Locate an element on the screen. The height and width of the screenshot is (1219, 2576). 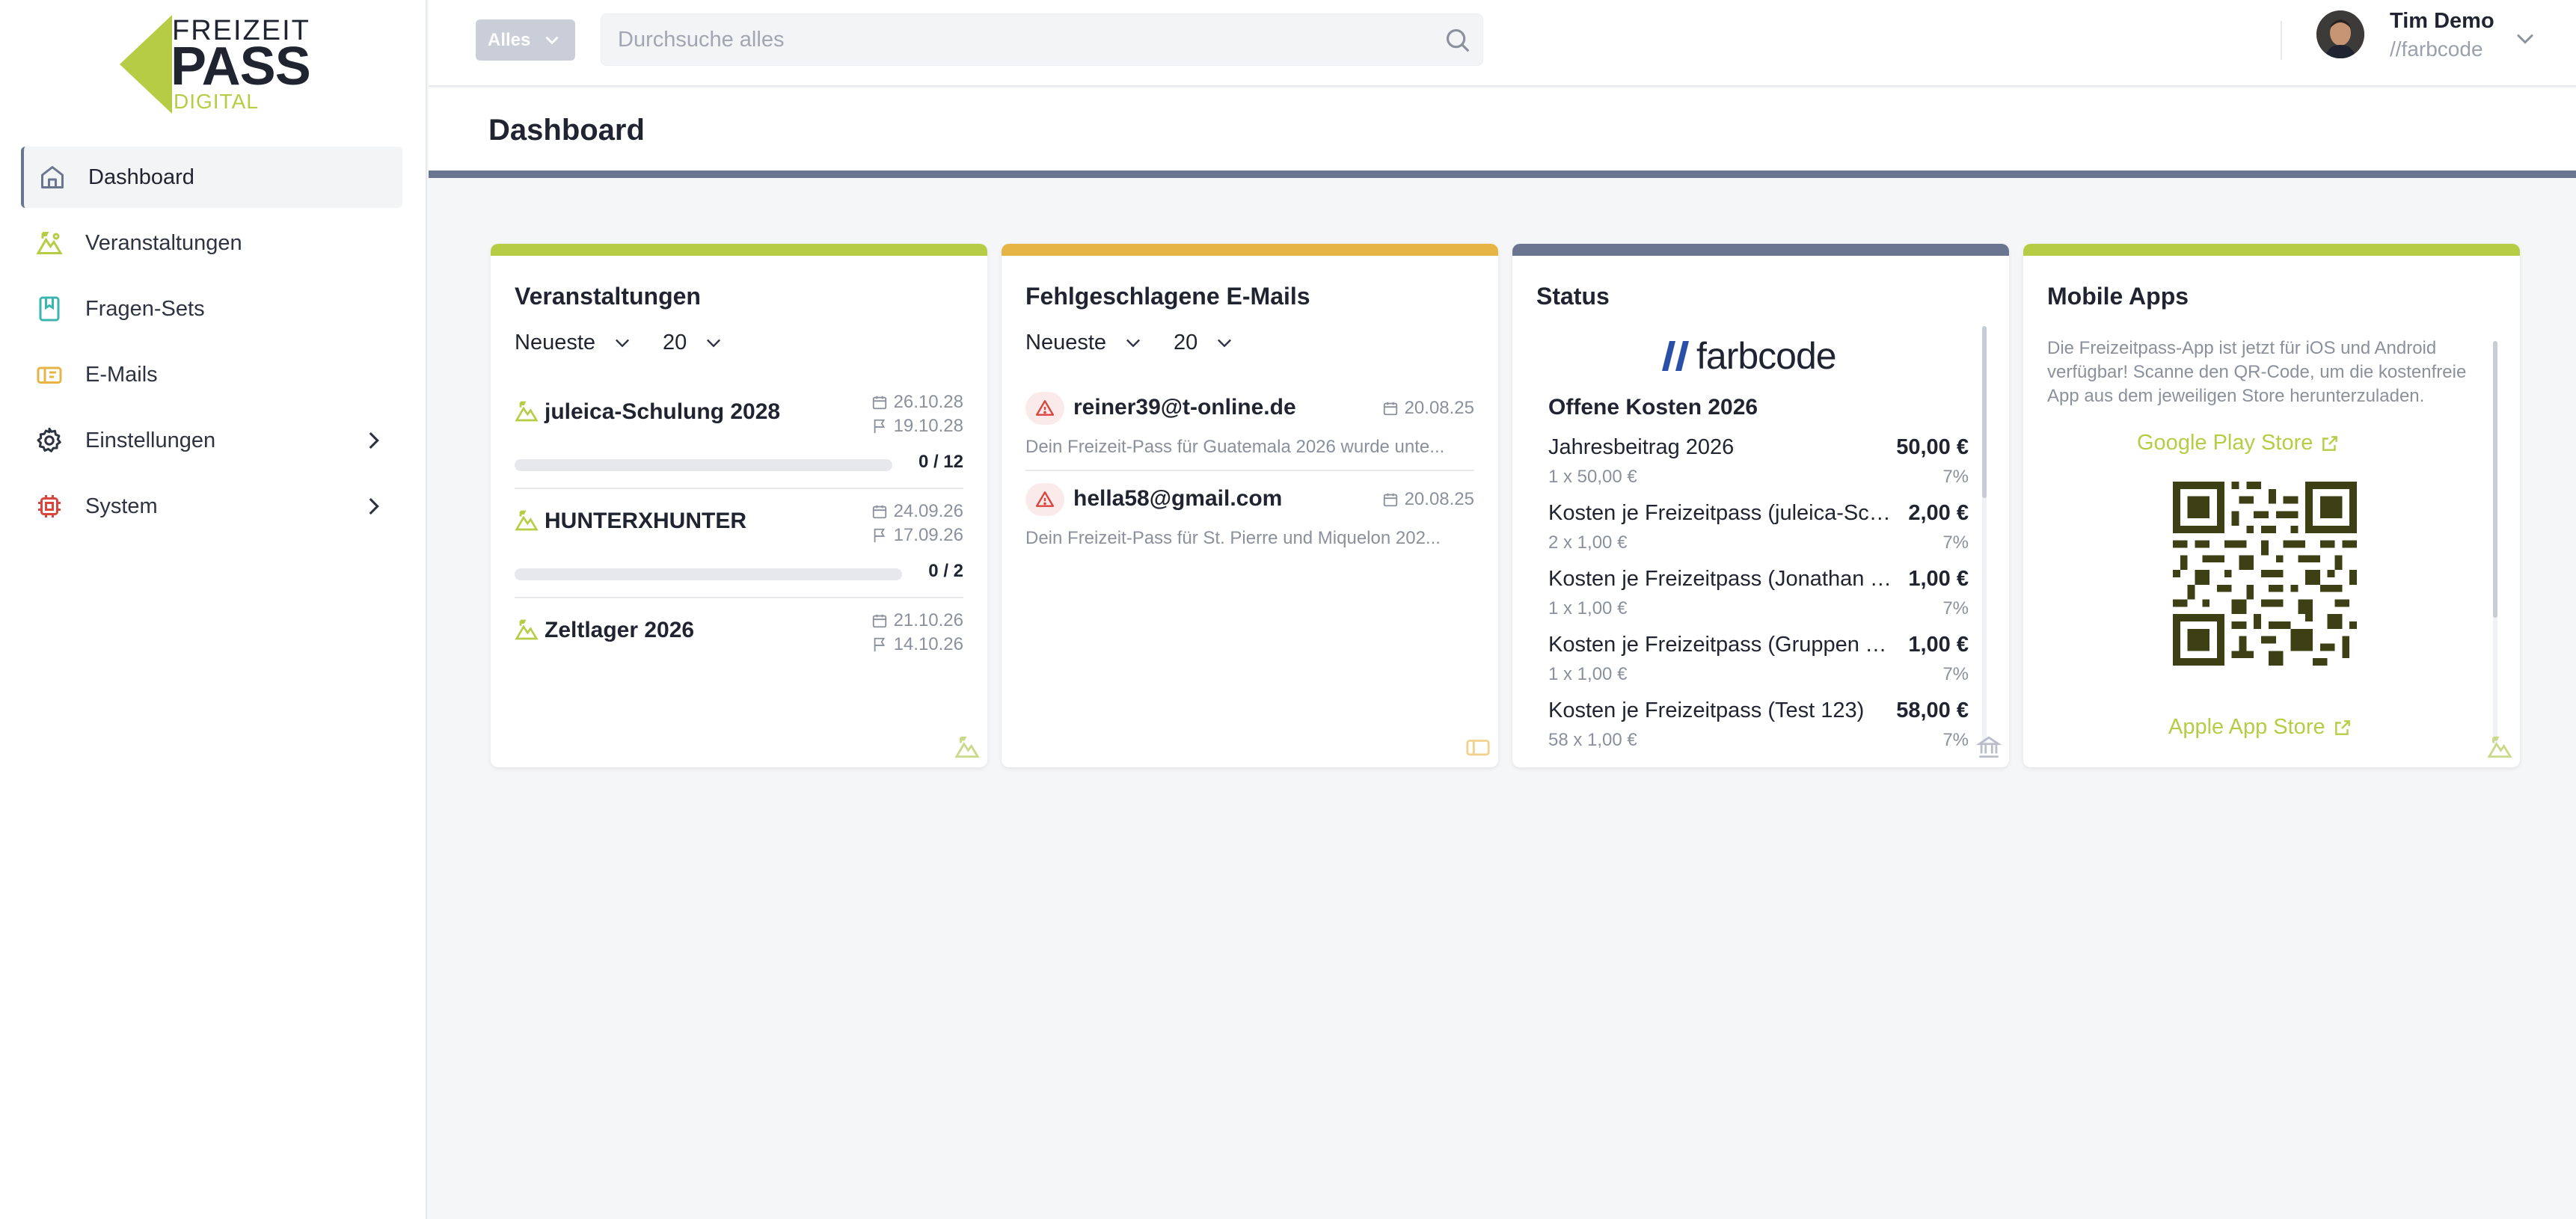
email-date: 20.08.25 is located at coordinates (1428, 408).